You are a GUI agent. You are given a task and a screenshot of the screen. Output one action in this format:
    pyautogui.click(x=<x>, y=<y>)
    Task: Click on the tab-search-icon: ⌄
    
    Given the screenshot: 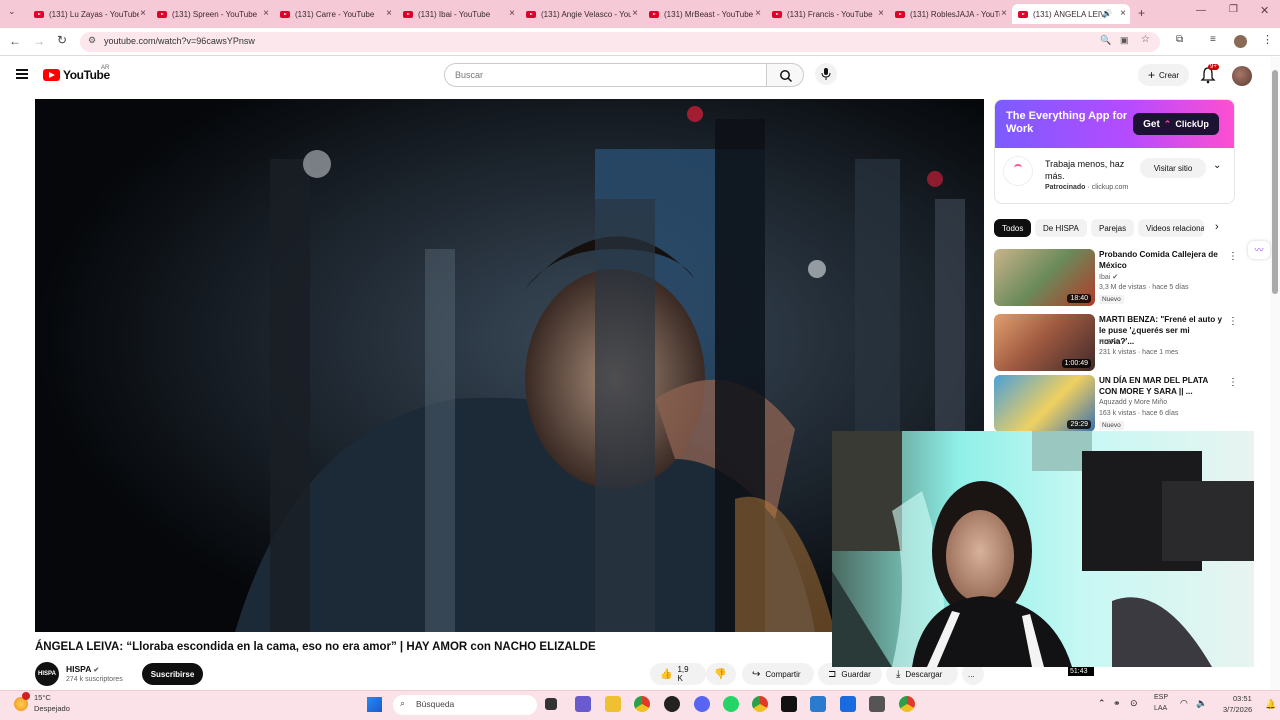 What is the action you would take?
    pyautogui.click(x=12, y=11)
    